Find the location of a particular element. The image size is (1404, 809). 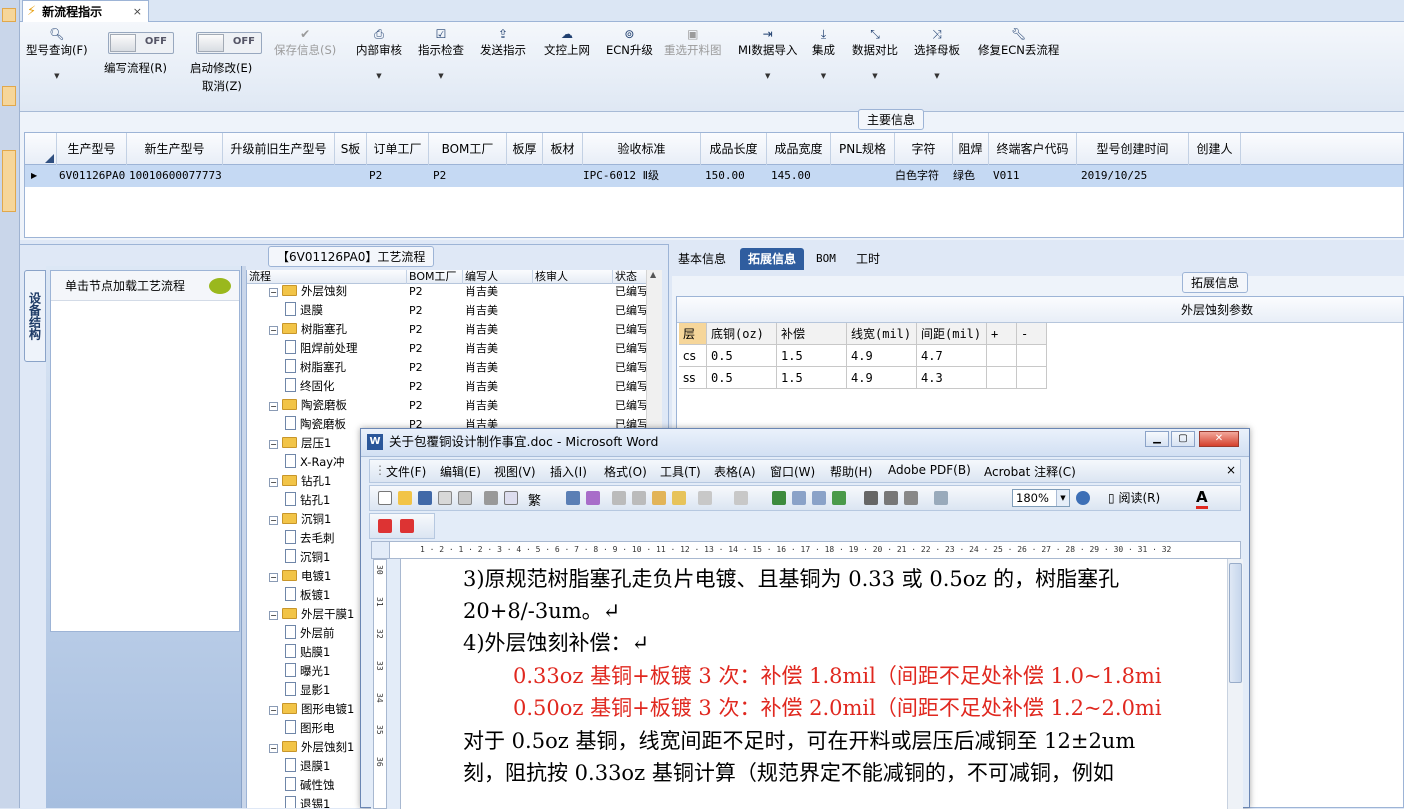

convert-pdf-email-icon is located at coordinates (407, 526).